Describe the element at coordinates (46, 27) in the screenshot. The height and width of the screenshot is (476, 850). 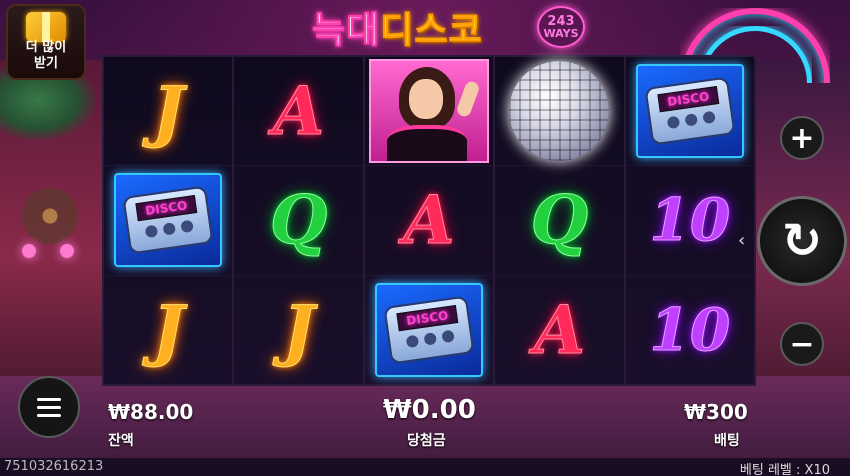
I see `gift-icon` at that location.